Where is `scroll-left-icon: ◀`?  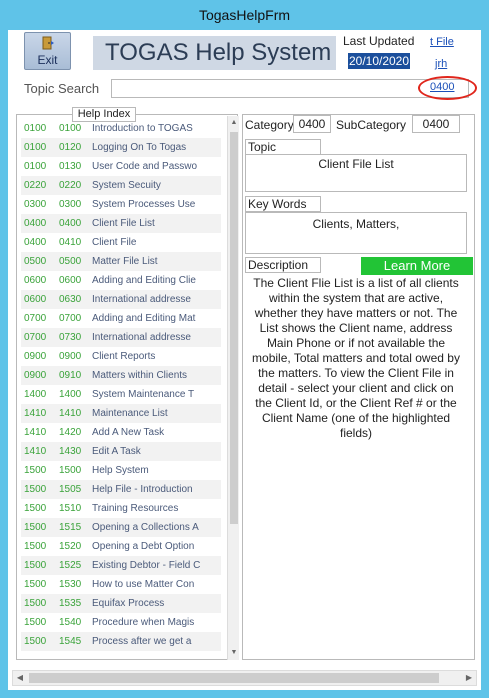 scroll-left-icon: ◀ is located at coordinates (20, 678).